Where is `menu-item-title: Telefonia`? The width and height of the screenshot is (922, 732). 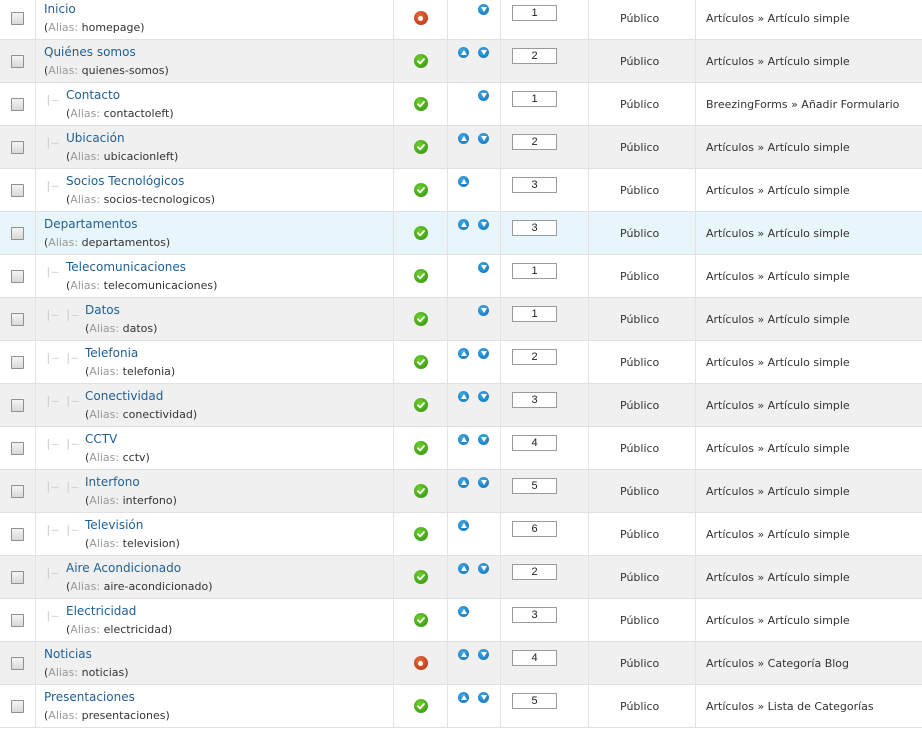 menu-item-title: Telefonia is located at coordinates (239, 353).